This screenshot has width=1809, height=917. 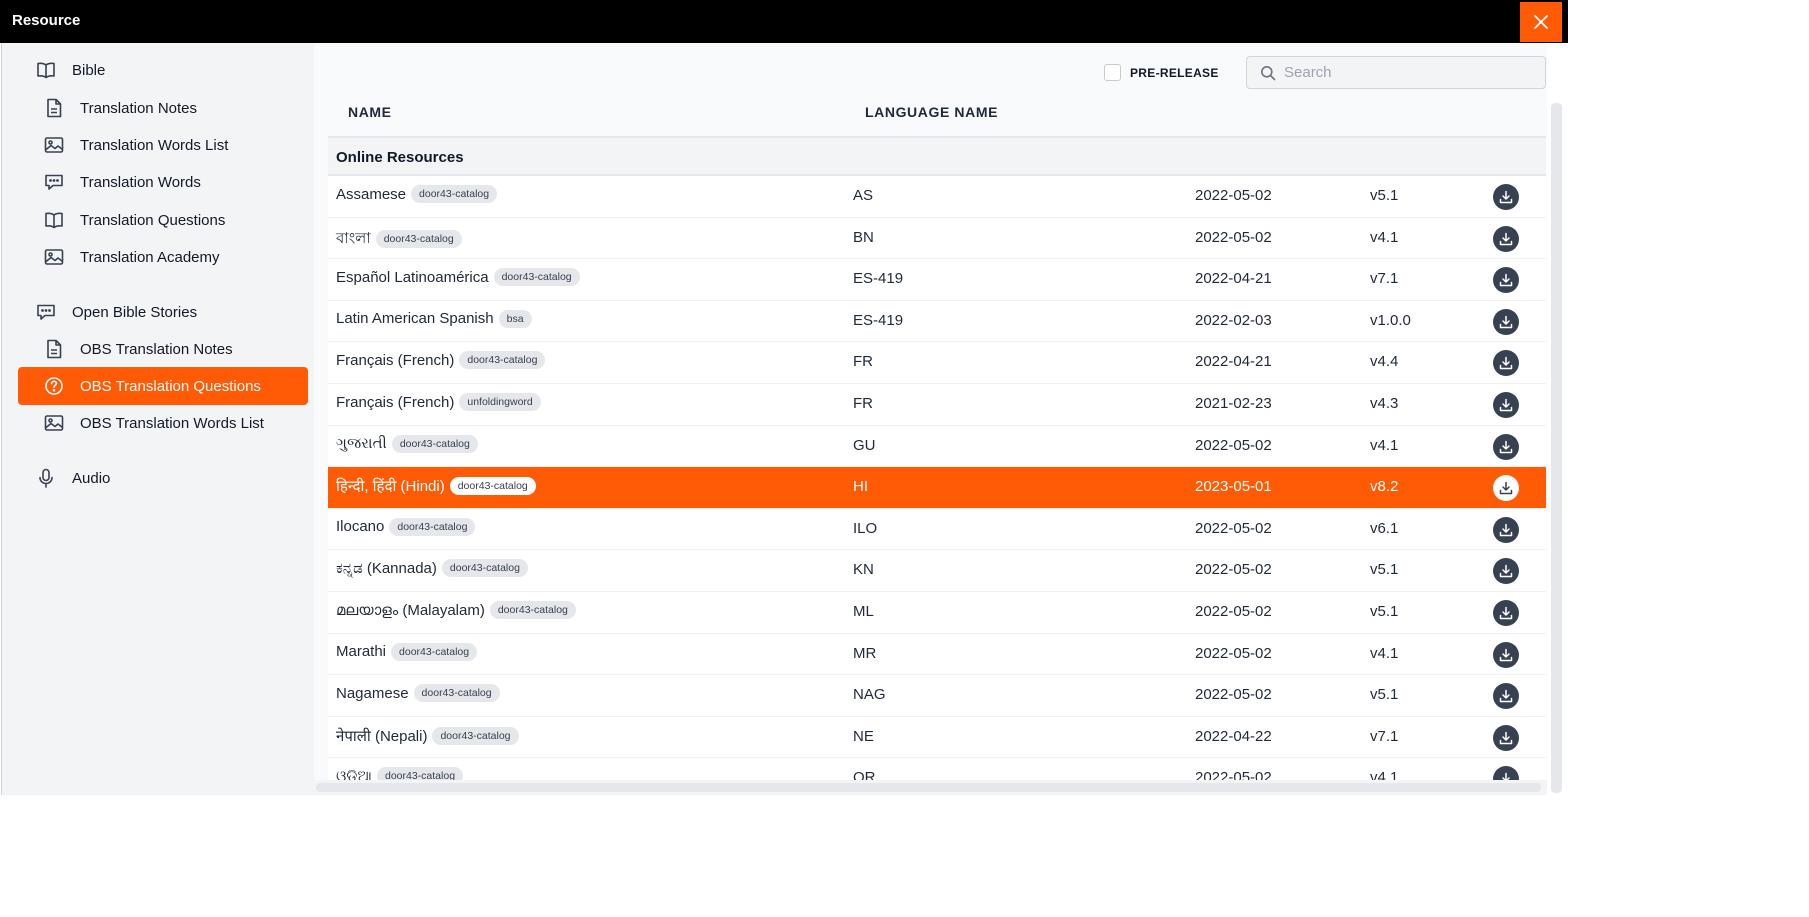 I want to click on resource-name-cell: Français (French) unfoldingword, so click(x=438, y=402).